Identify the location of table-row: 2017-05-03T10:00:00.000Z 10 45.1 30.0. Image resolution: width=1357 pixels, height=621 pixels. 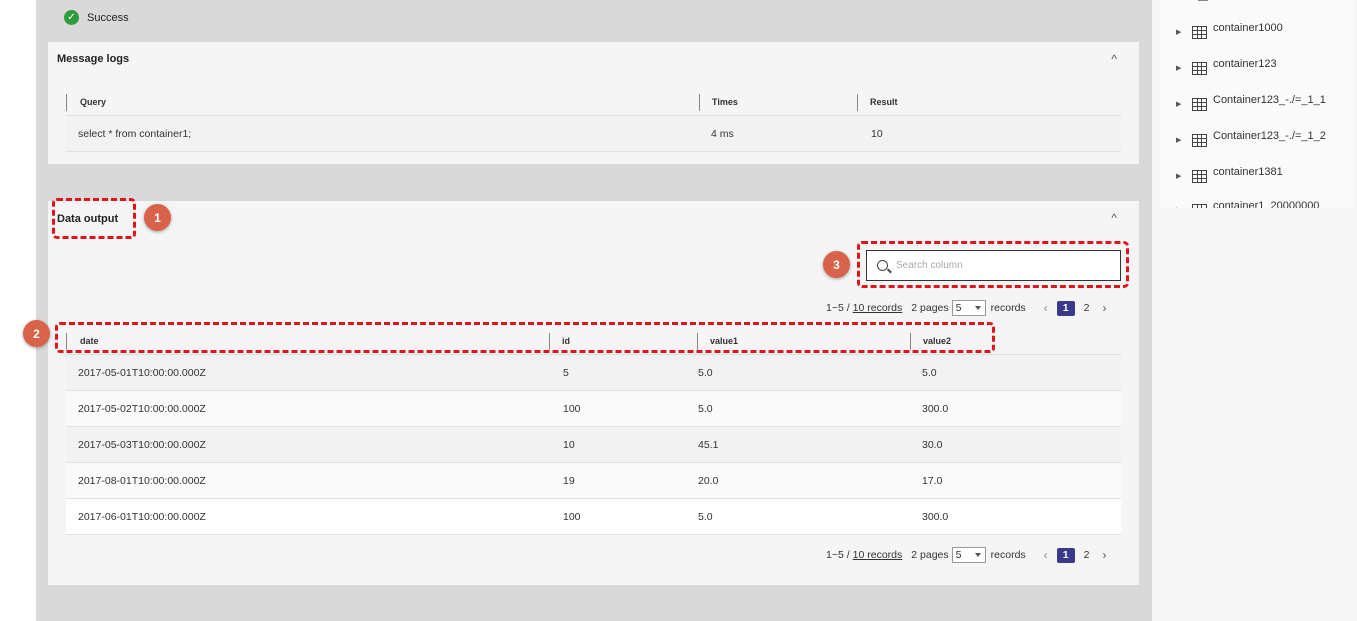
(593, 445).